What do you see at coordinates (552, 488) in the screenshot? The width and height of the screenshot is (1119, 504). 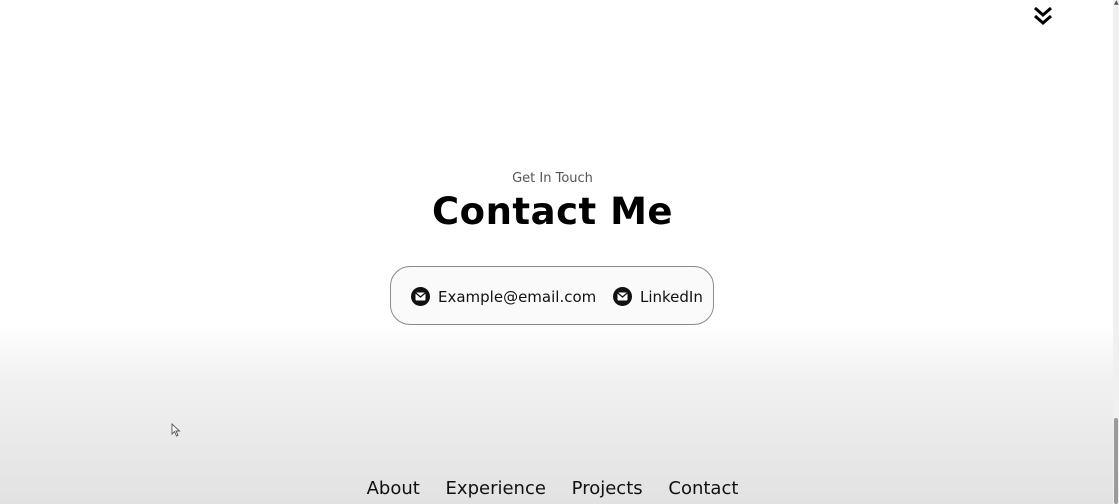 I see `footer-nav: About Experience Projects Contact` at bounding box center [552, 488].